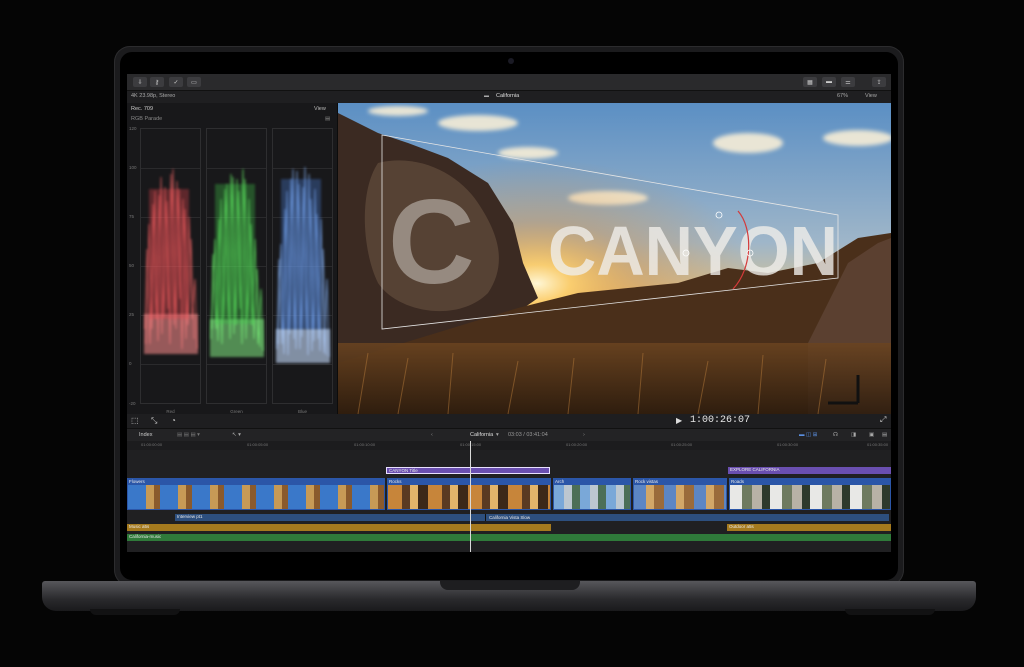 This screenshot has height=667, width=1024. Describe the element at coordinates (842, 96) in the screenshot. I see `zoom-level: 67%` at that location.